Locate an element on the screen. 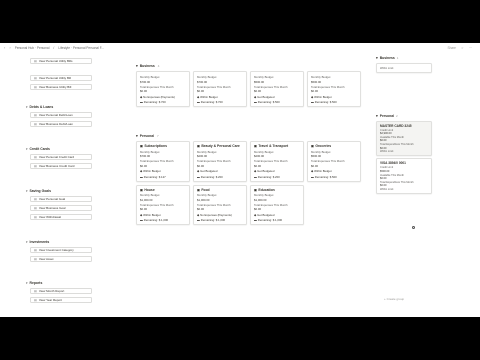 The width and height of the screenshot is (480, 360). button-label: View Personal Utility Bills is located at coordinates (55, 61).